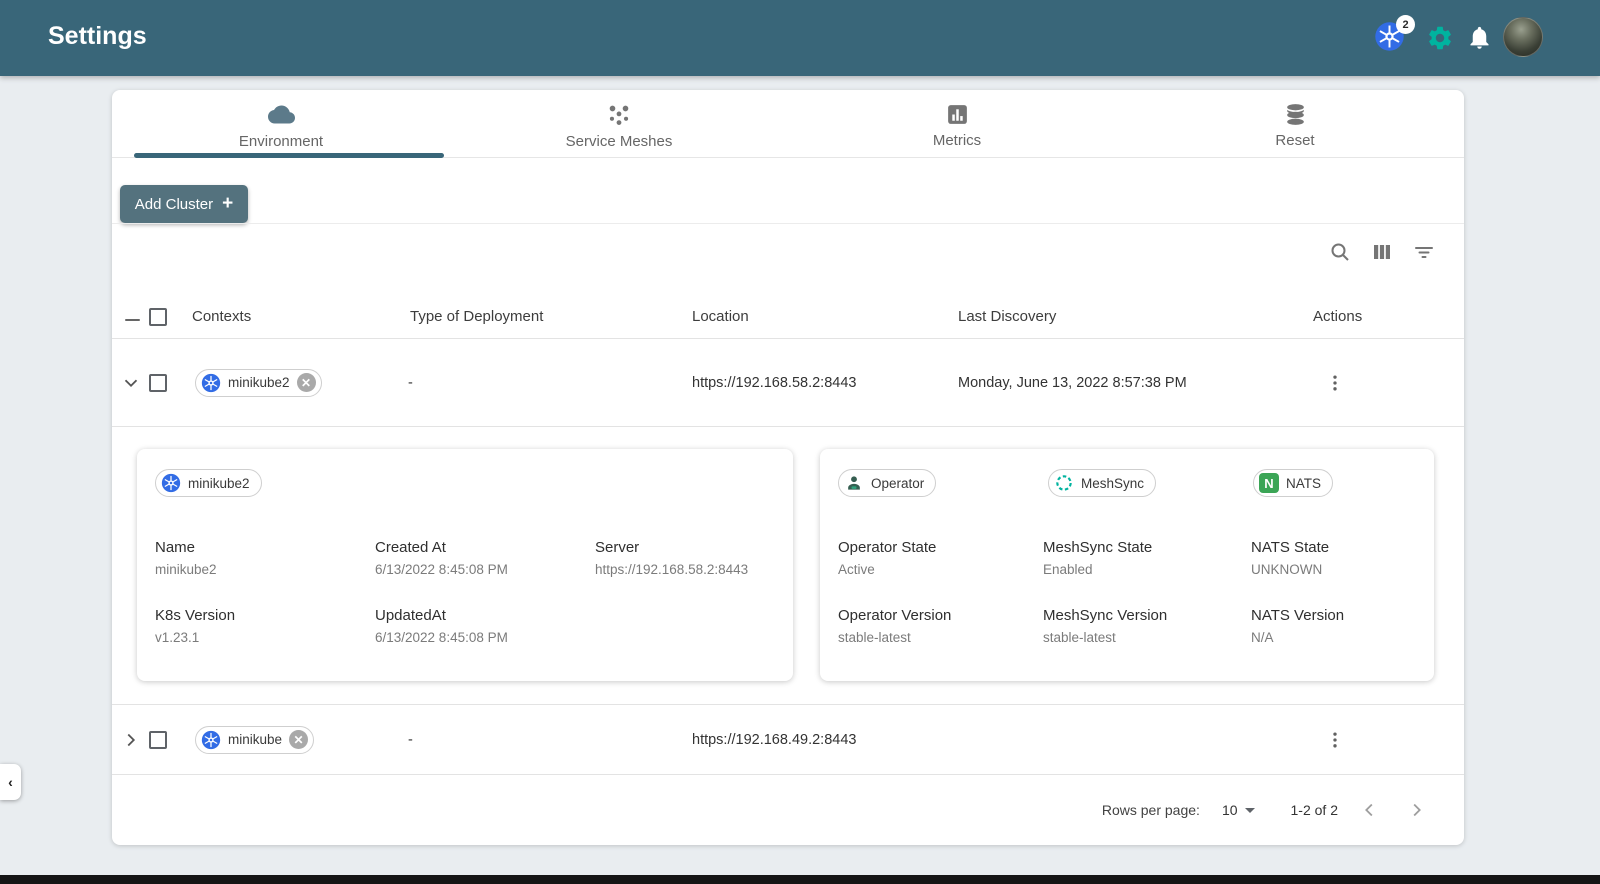 This screenshot has height=884, width=1600. I want to click on view-columns-icon, so click(1382, 252).